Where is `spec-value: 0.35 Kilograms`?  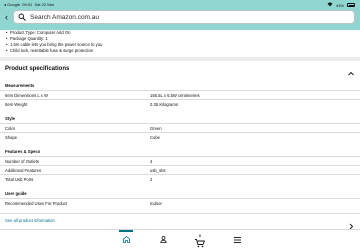 spec-value: 0.35 Kilograms is located at coordinates (164, 104).